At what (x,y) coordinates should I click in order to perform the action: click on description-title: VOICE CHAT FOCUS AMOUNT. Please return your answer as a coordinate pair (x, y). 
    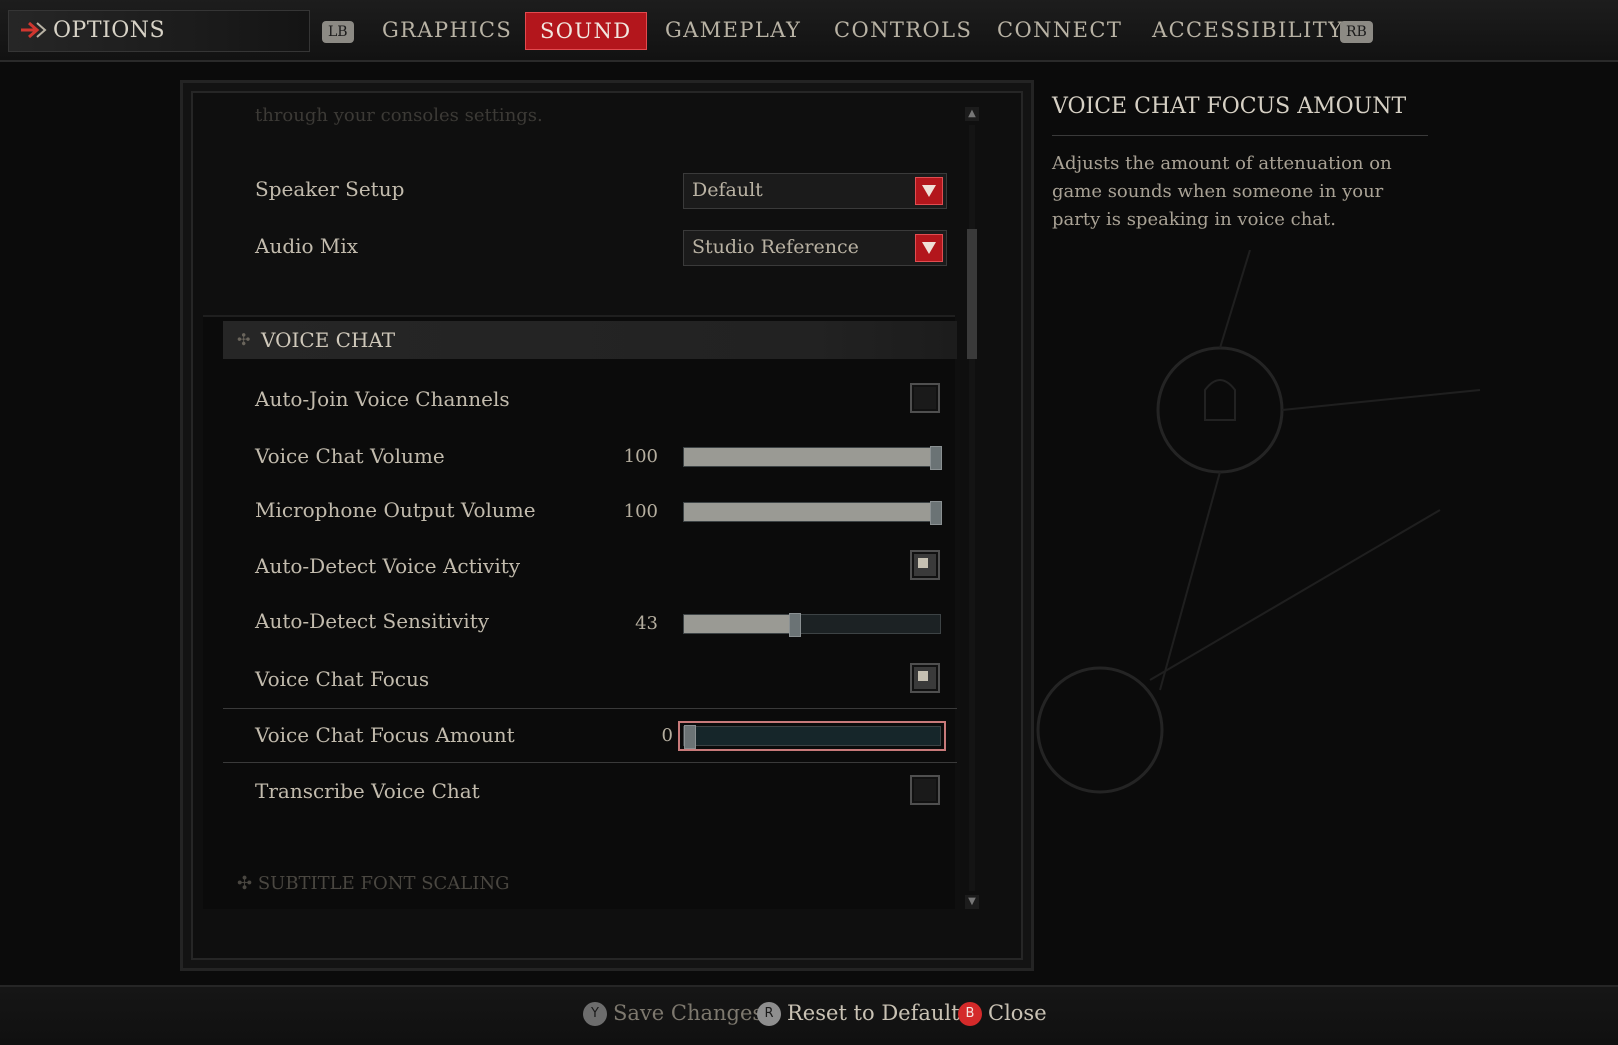
    Looking at the image, I should click on (1229, 106).